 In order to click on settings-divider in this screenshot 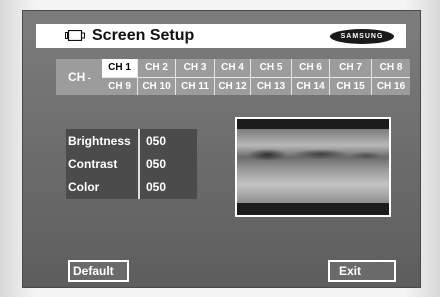, I will do `click(139, 164)`.